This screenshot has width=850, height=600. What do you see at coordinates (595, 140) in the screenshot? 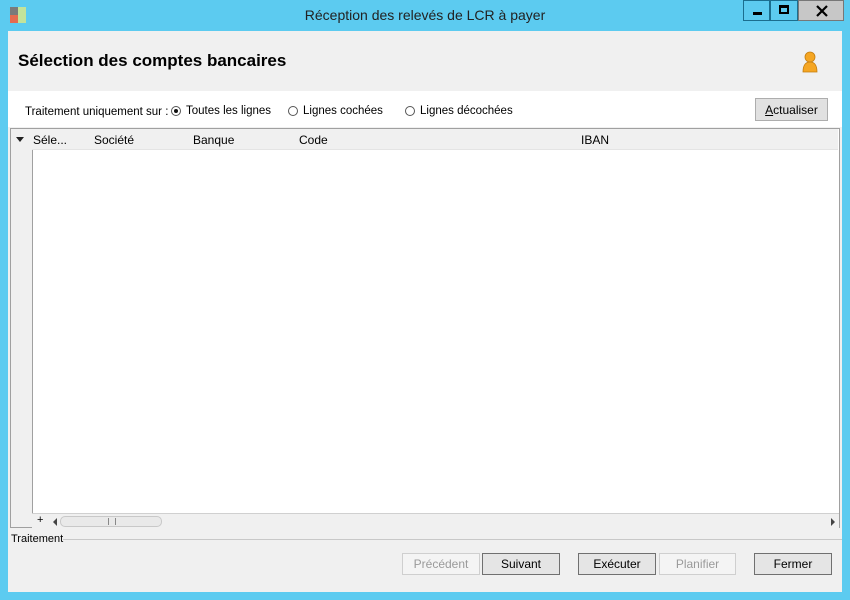
I see `column-header-iban: IBAN` at bounding box center [595, 140].